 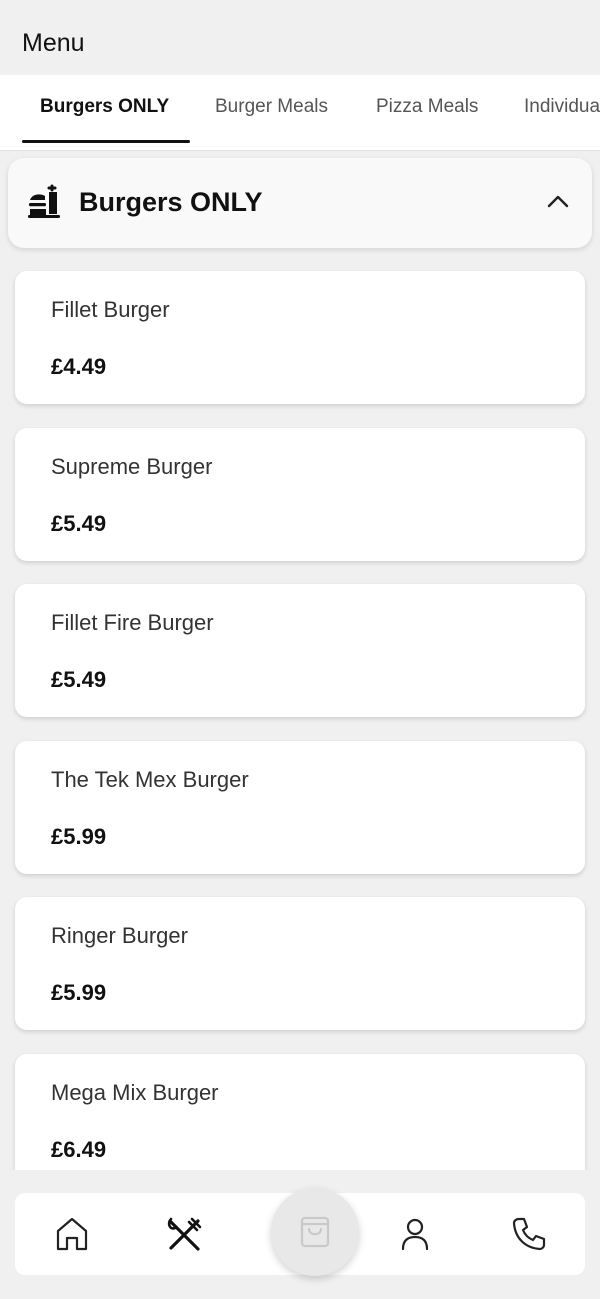 I want to click on cart-button, so click(x=315, y=1232).